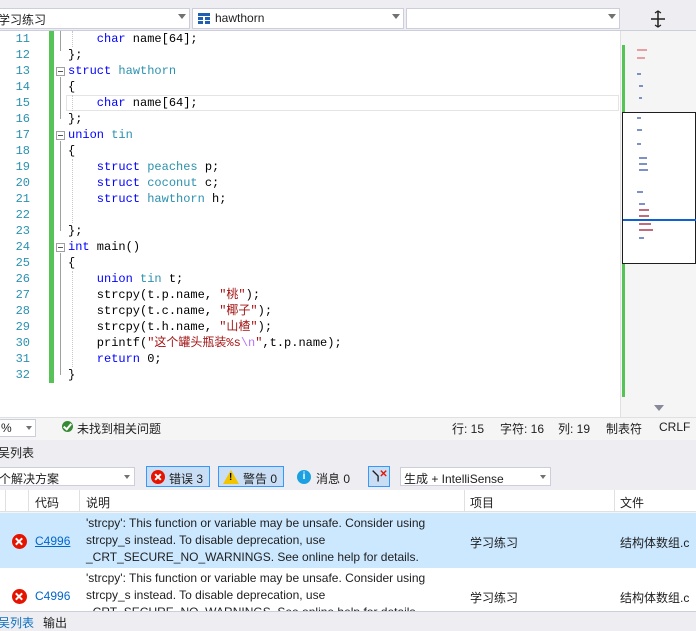 This screenshot has height=631, width=696. I want to click on struct-icon, so click(204, 18).